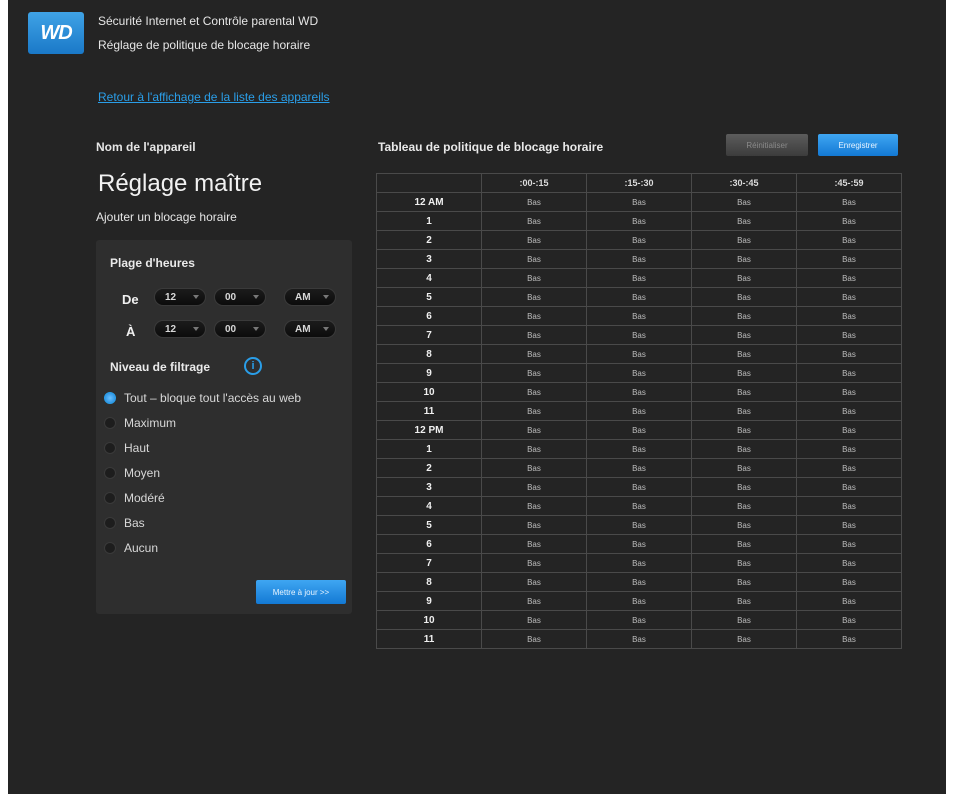 The width and height of the screenshot is (954, 804). Describe the element at coordinates (134, 498) in the screenshot. I see `filter-option-modere: Modéré` at that location.